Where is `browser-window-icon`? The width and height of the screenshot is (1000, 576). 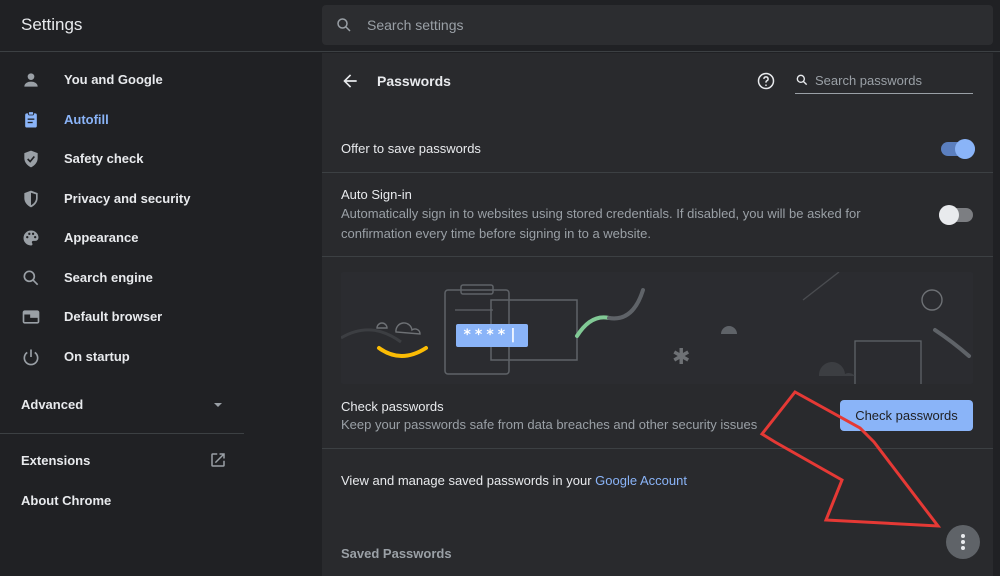 browser-window-icon is located at coordinates (31, 317).